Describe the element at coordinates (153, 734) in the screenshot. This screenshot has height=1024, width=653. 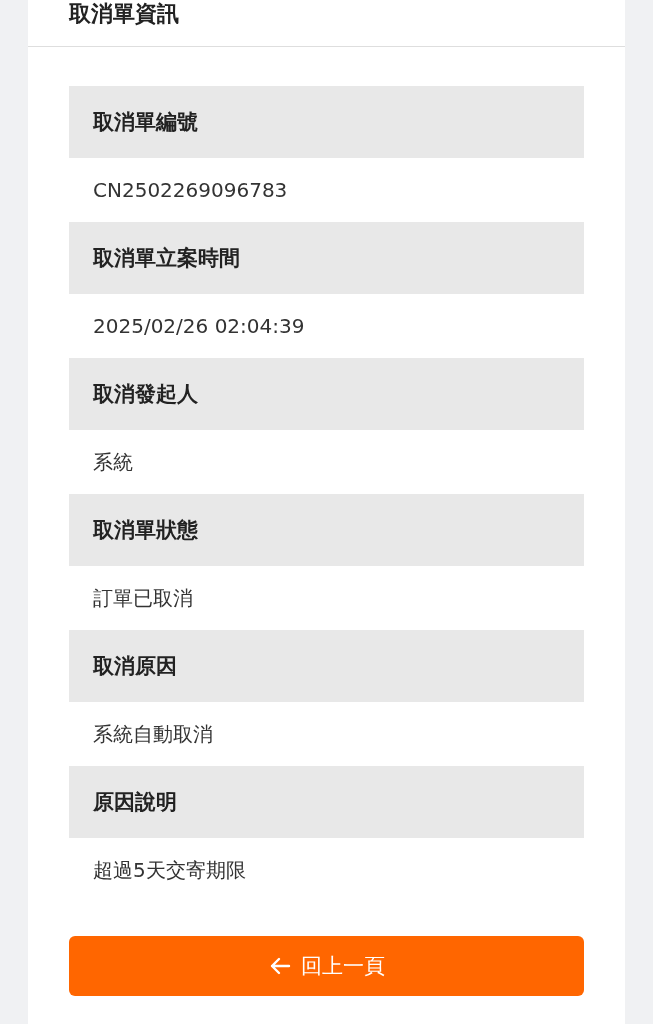
I see `field-value: 系統自動取消` at that location.